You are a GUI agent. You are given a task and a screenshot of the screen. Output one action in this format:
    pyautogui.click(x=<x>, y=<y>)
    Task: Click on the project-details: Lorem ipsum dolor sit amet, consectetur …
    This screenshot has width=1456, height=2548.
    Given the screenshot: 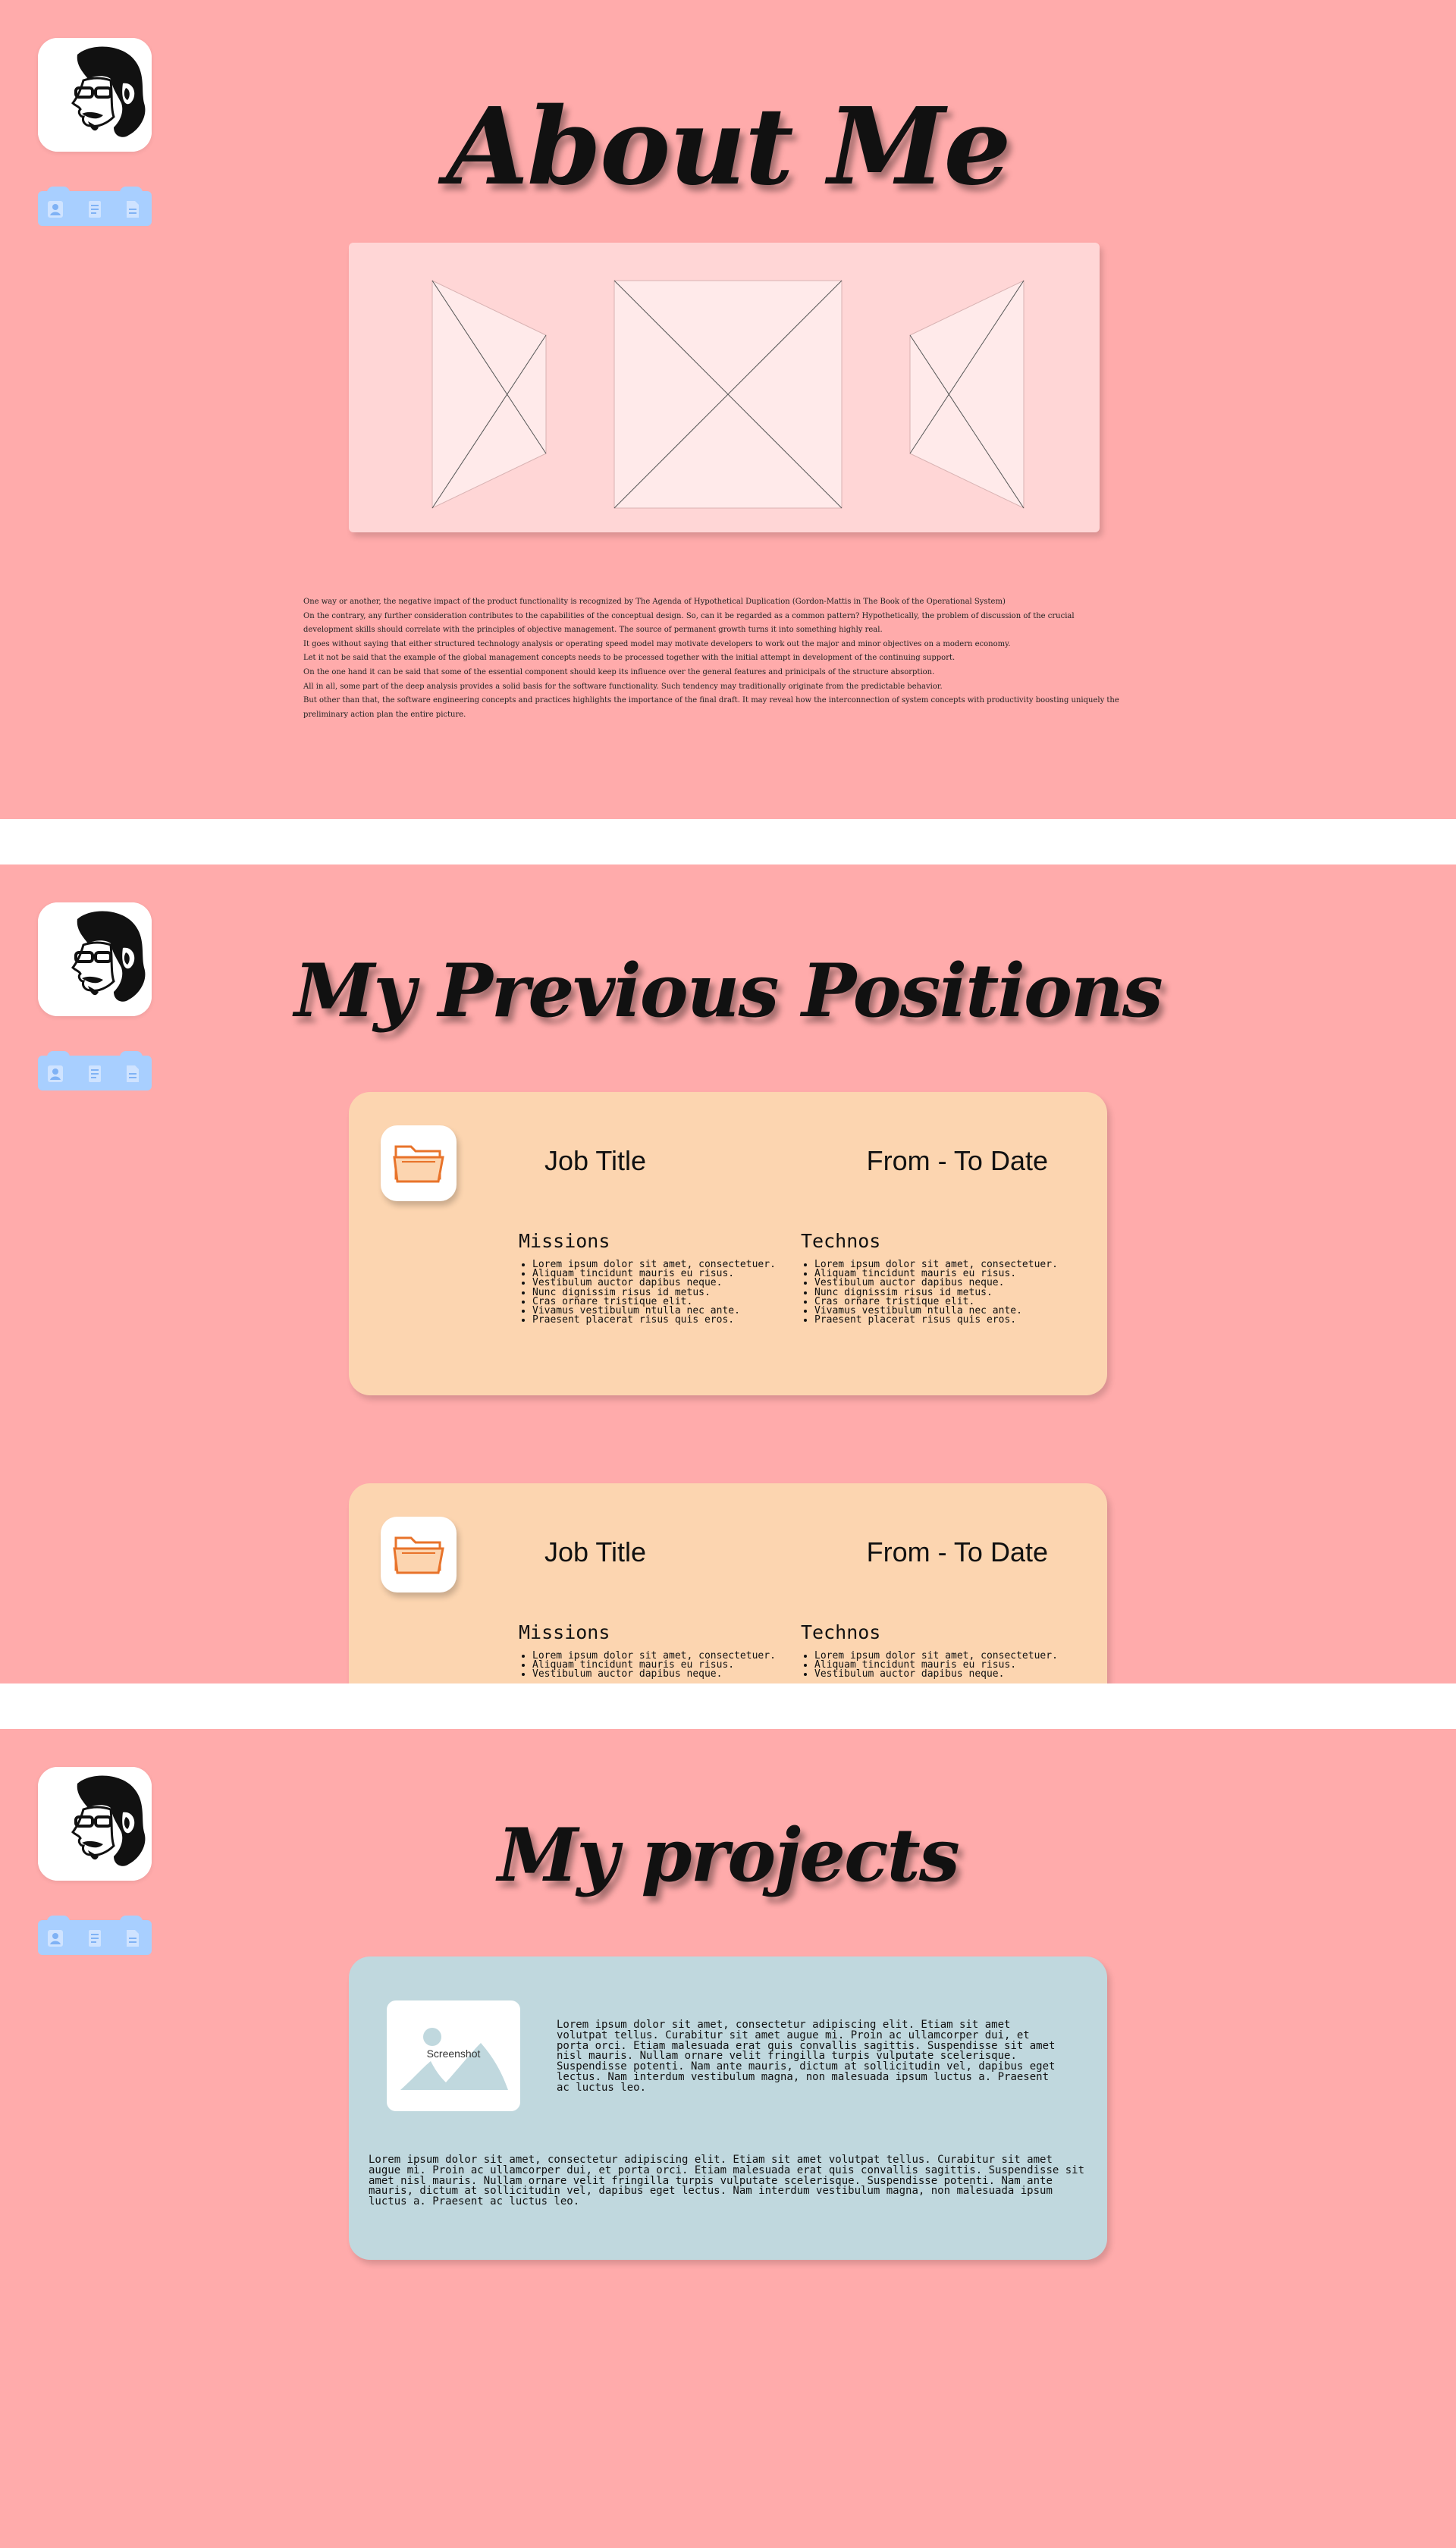 What is the action you would take?
    pyautogui.click(x=727, y=2181)
    